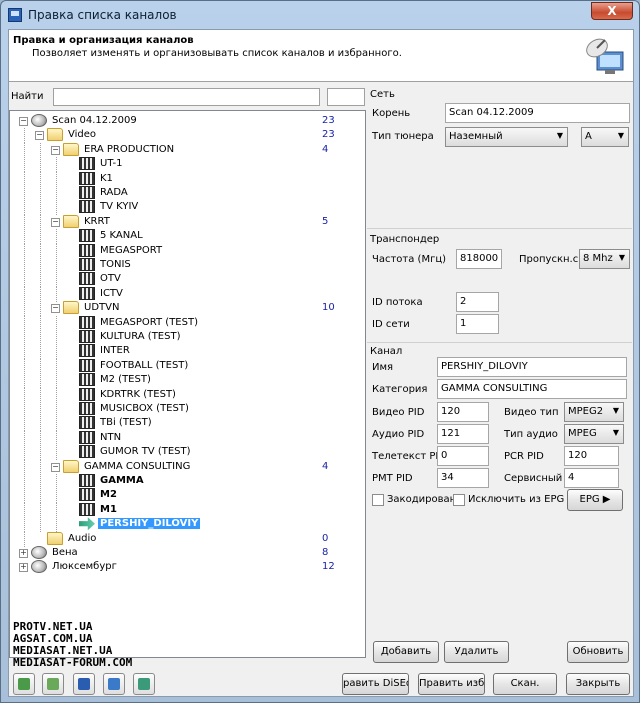  Describe the element at coordinates (180, 280) in the screenshot. I see `tree-node: OTV` at that location.